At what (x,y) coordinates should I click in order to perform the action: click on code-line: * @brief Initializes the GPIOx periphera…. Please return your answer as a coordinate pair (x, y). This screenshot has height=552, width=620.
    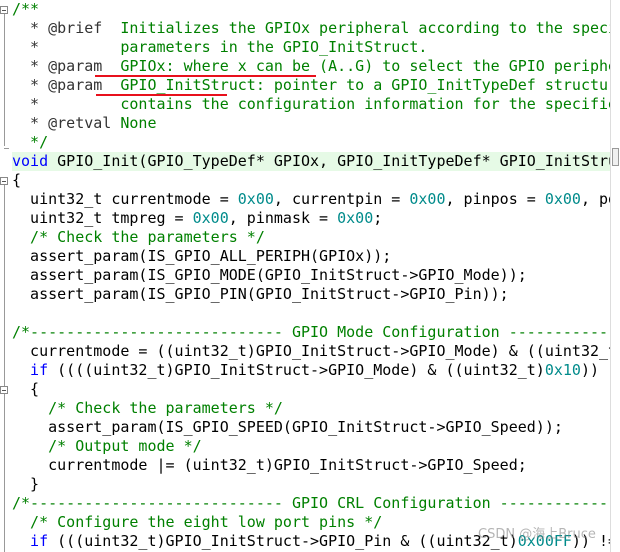
    Looking at the image, I should click on (311, 28).